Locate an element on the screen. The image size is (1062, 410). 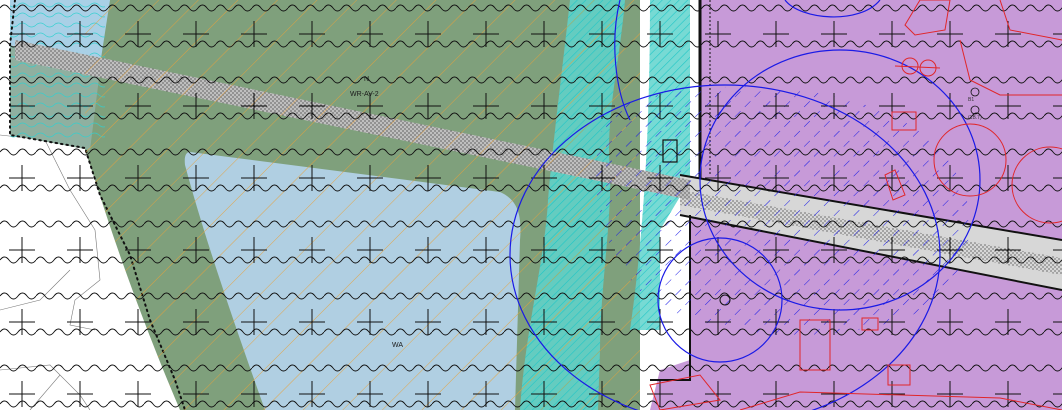
label-zone-north: N is located at coordinates (367, 79).